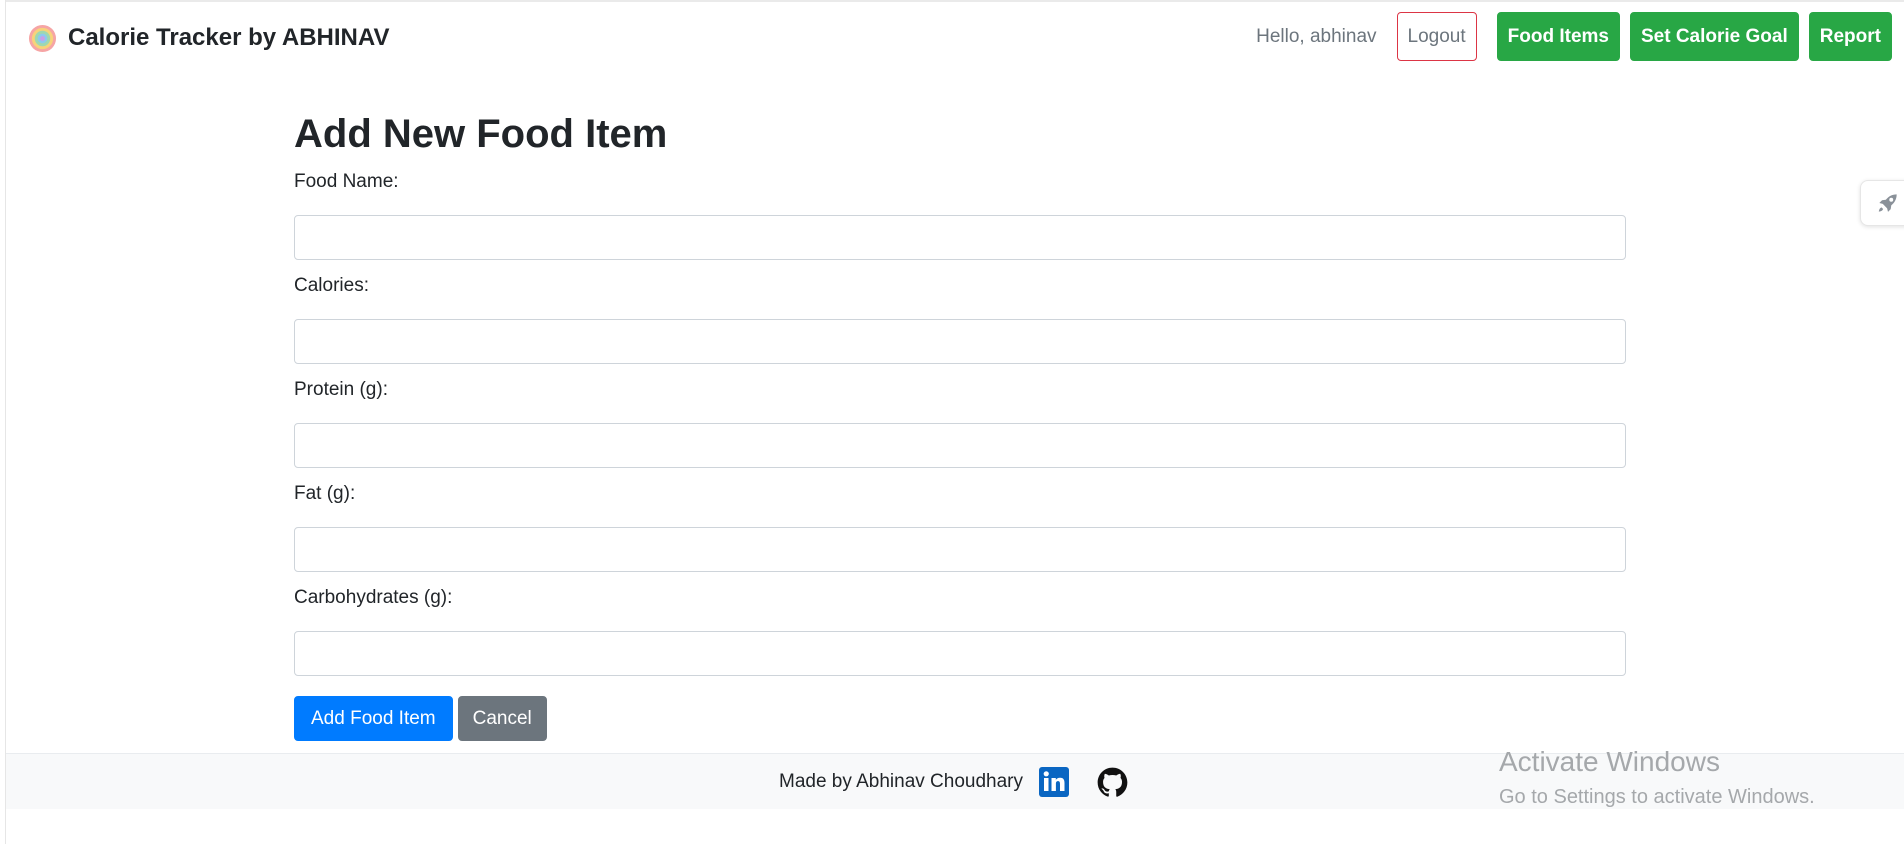 The width and height of the screenshot is (1904, 844). What do you see at coordinates (1112, 782) in the screenshot?
I see `github-icon` at bounding box center [1112, 782].